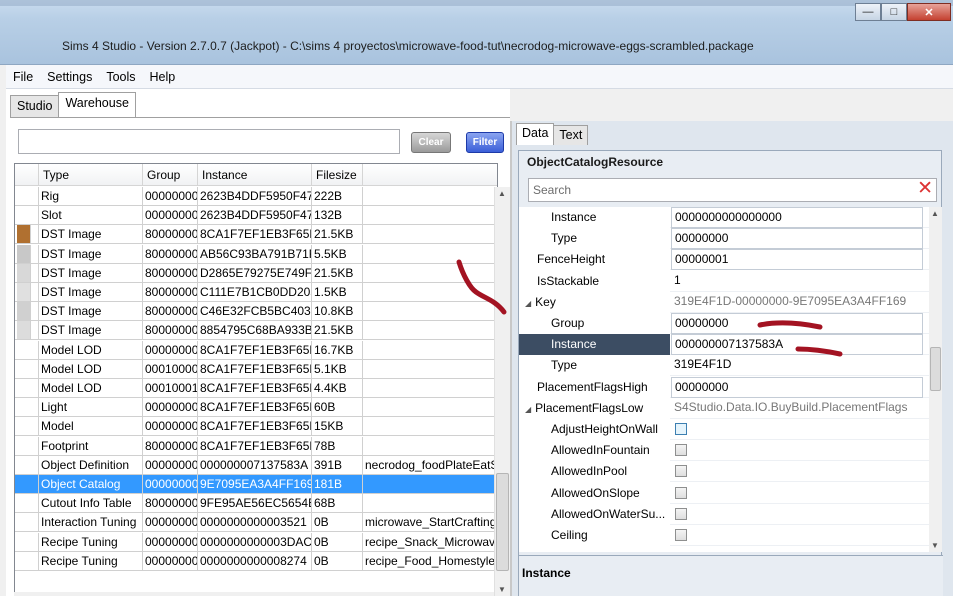  Describe the element at coordinates (337, 175) in the screenshot. I see `header-filesize: Filesize` at that location.